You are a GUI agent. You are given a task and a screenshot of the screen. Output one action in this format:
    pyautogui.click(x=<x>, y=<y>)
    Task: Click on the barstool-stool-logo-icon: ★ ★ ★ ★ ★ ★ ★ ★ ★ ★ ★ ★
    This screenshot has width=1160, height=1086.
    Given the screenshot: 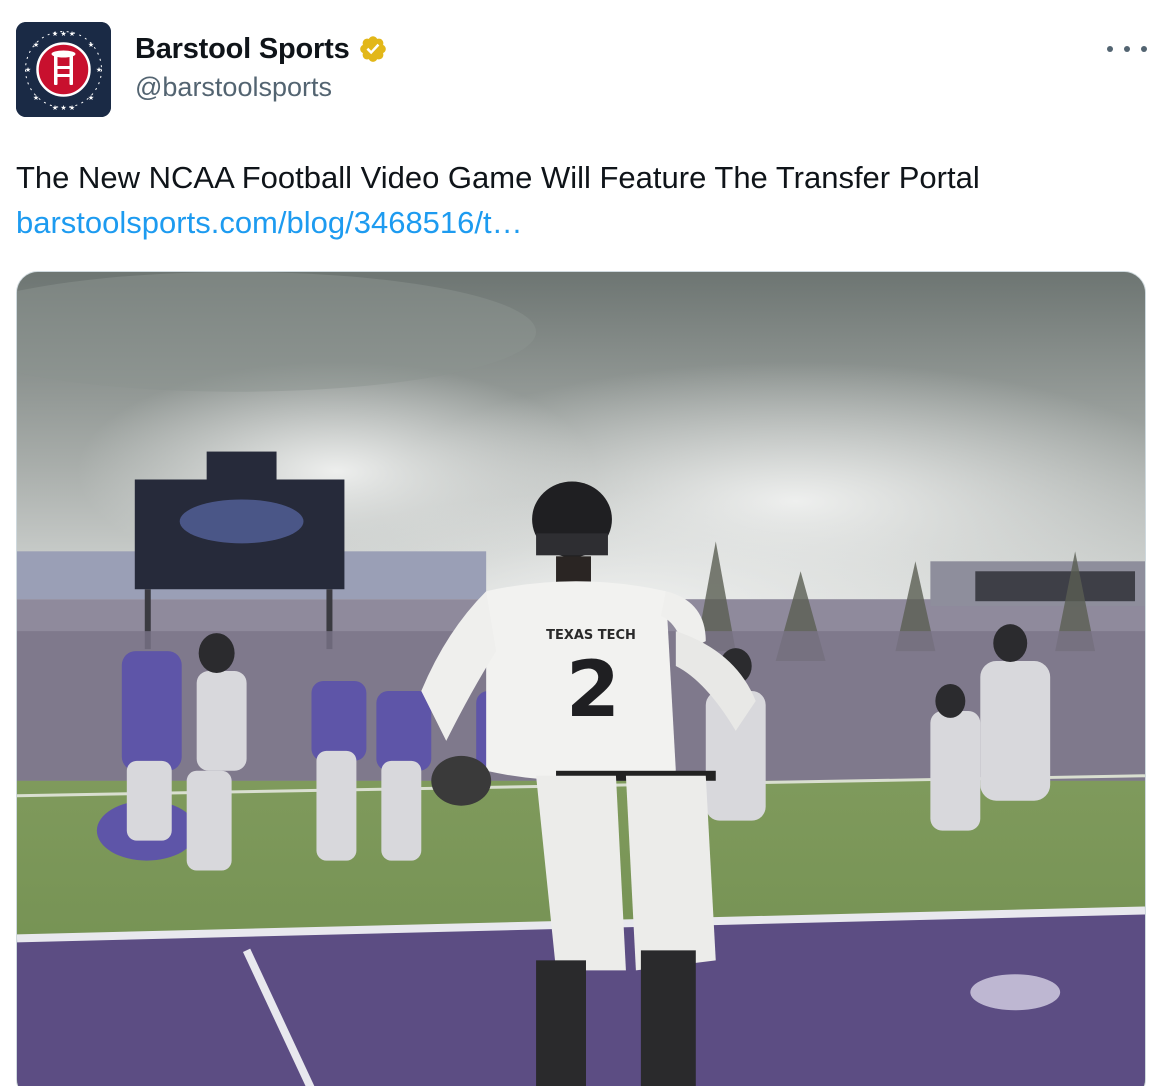 What is the action you would take?
    pyautogui.click(x=63, y=69)
    